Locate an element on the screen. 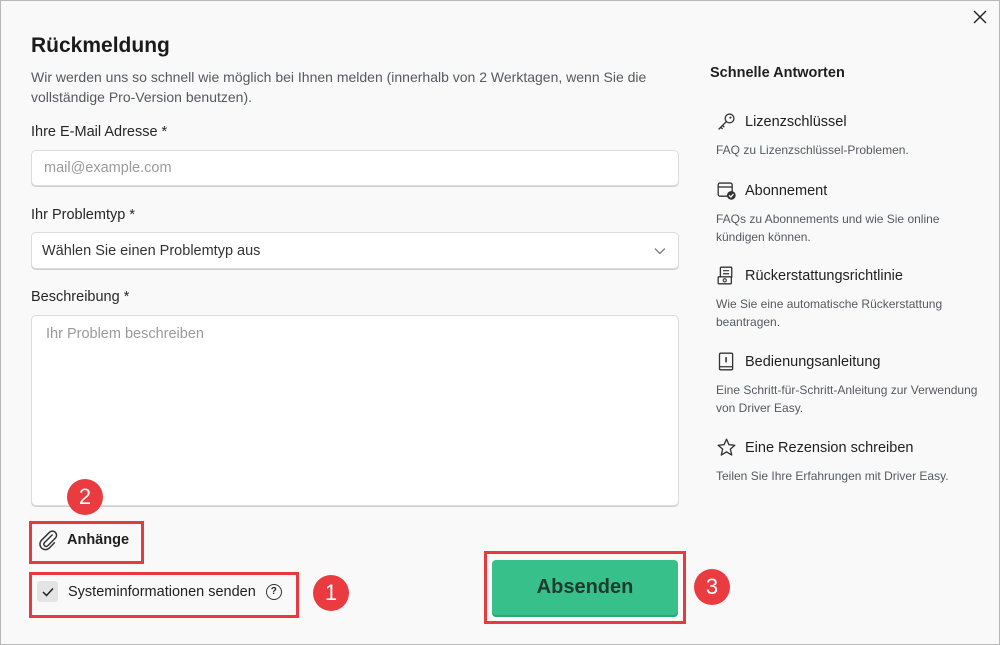  close-button is located at coordinates (980, 17).